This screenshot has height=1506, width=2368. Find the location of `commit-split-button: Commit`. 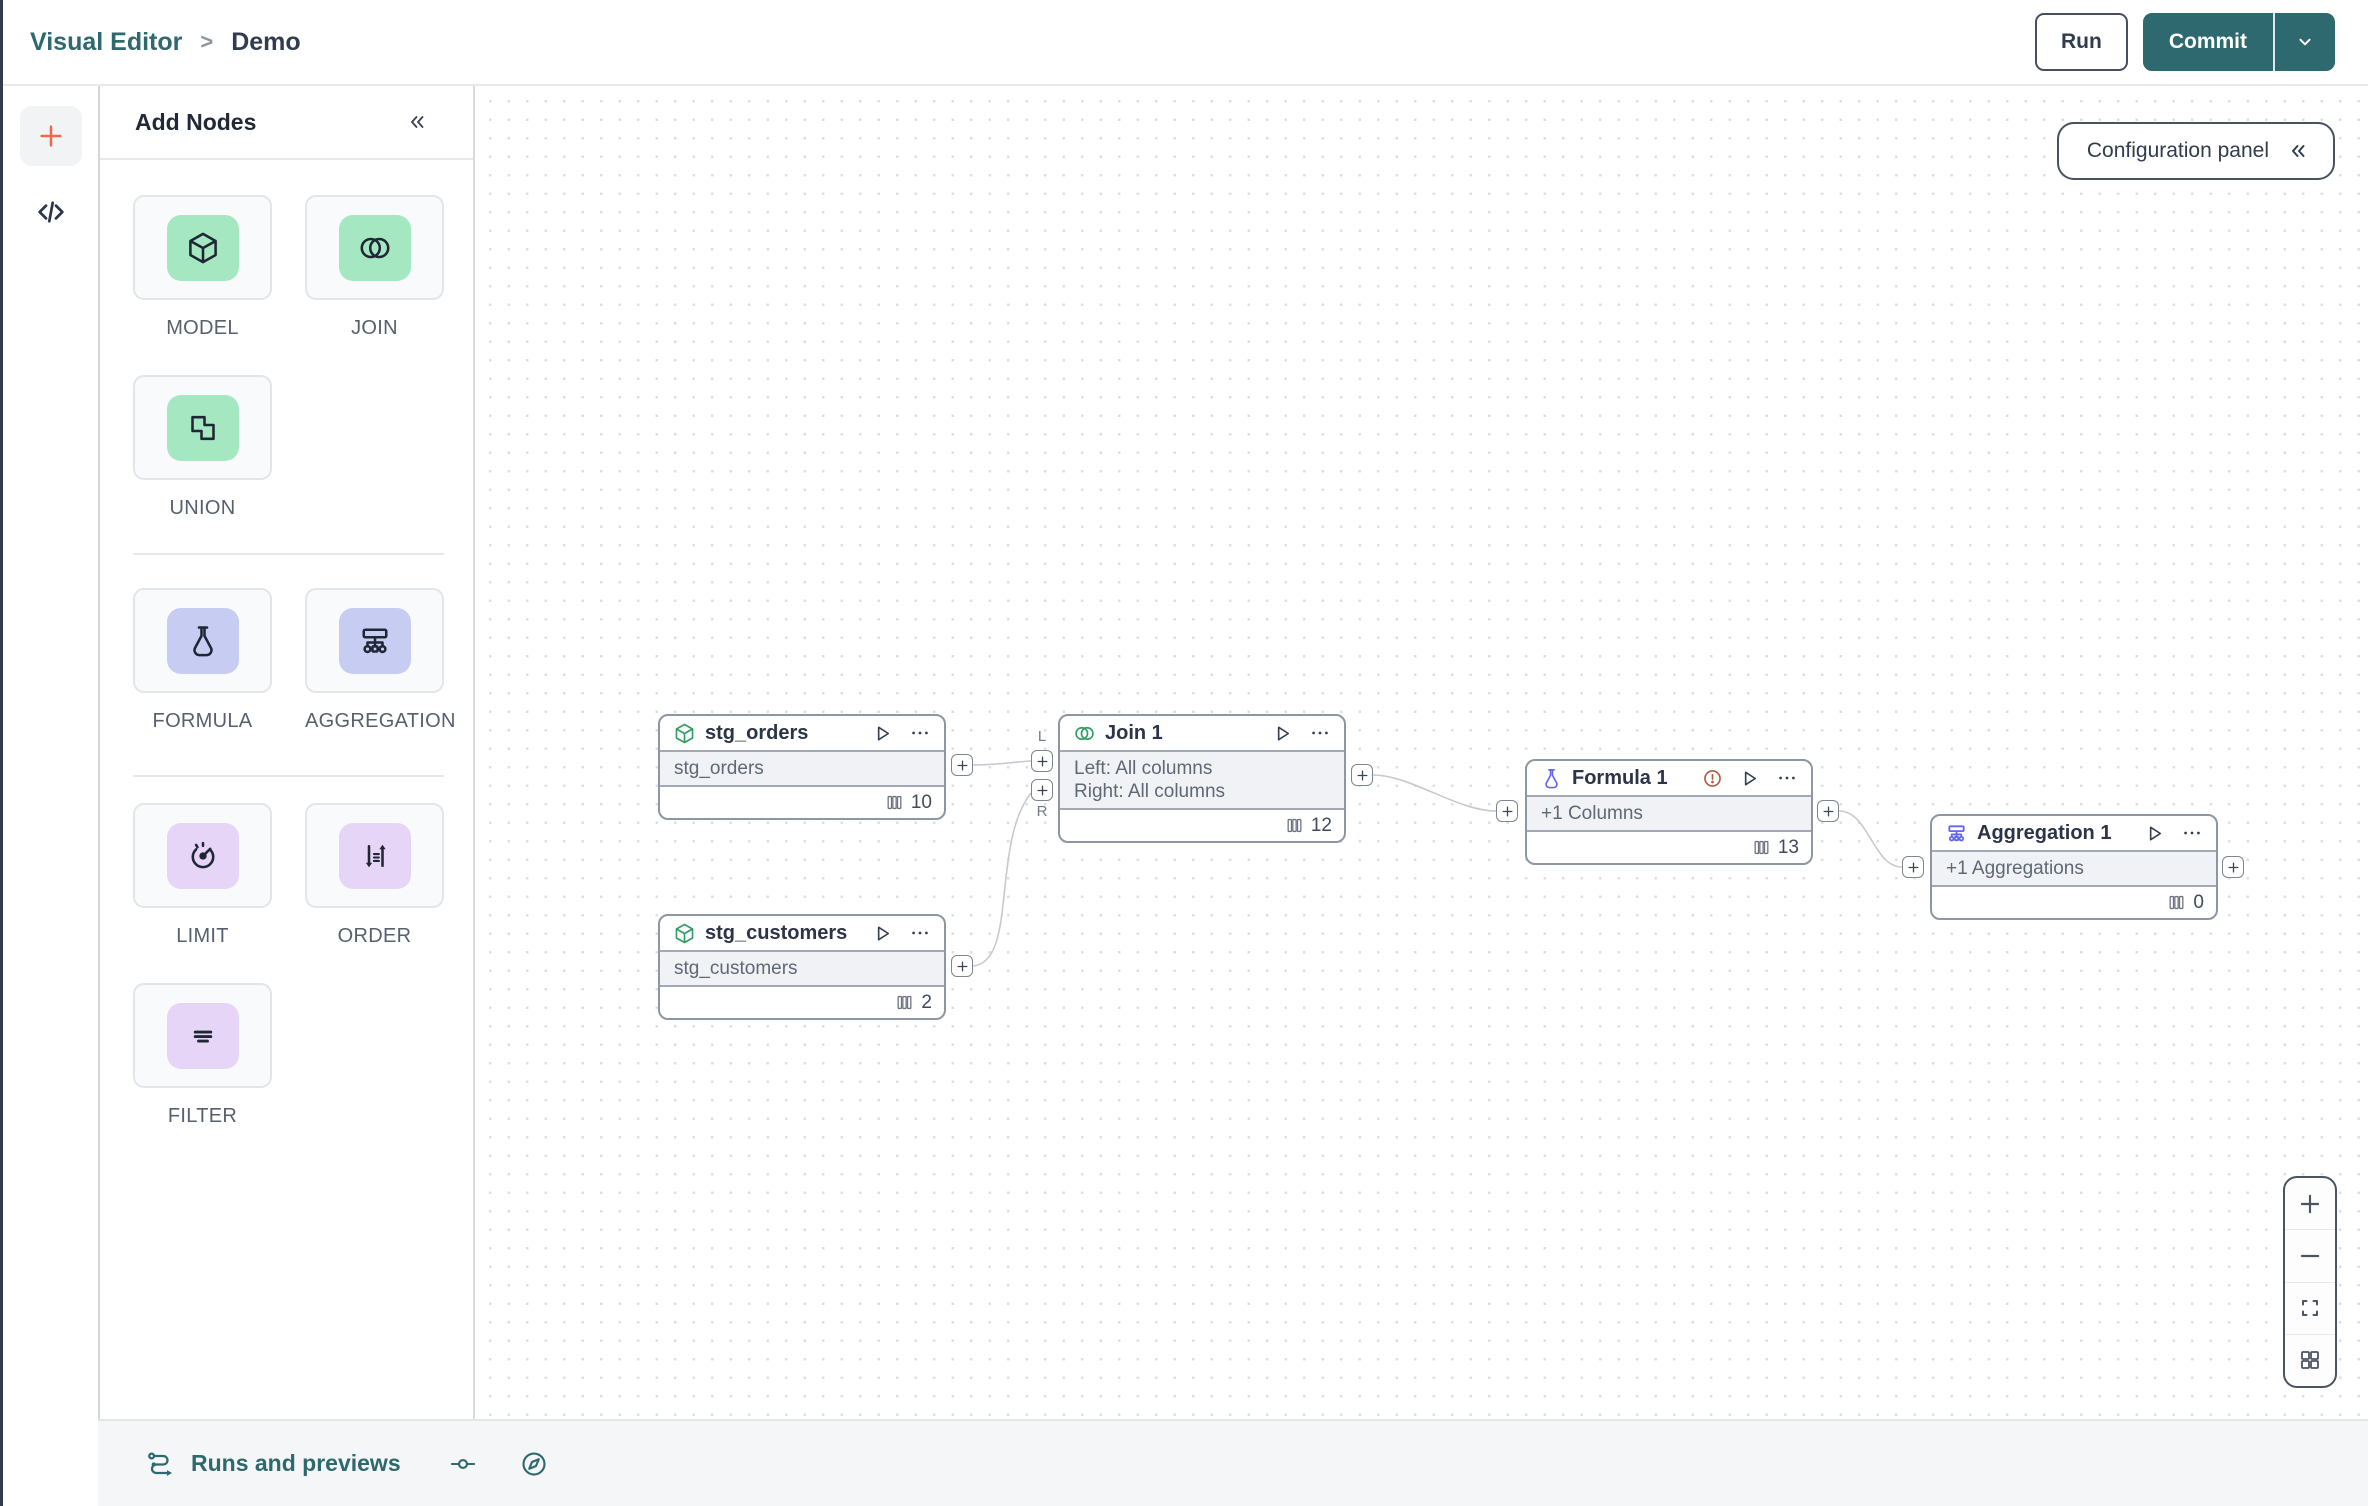

commit-split-button: Commit is located at coordinates (2238, 42).